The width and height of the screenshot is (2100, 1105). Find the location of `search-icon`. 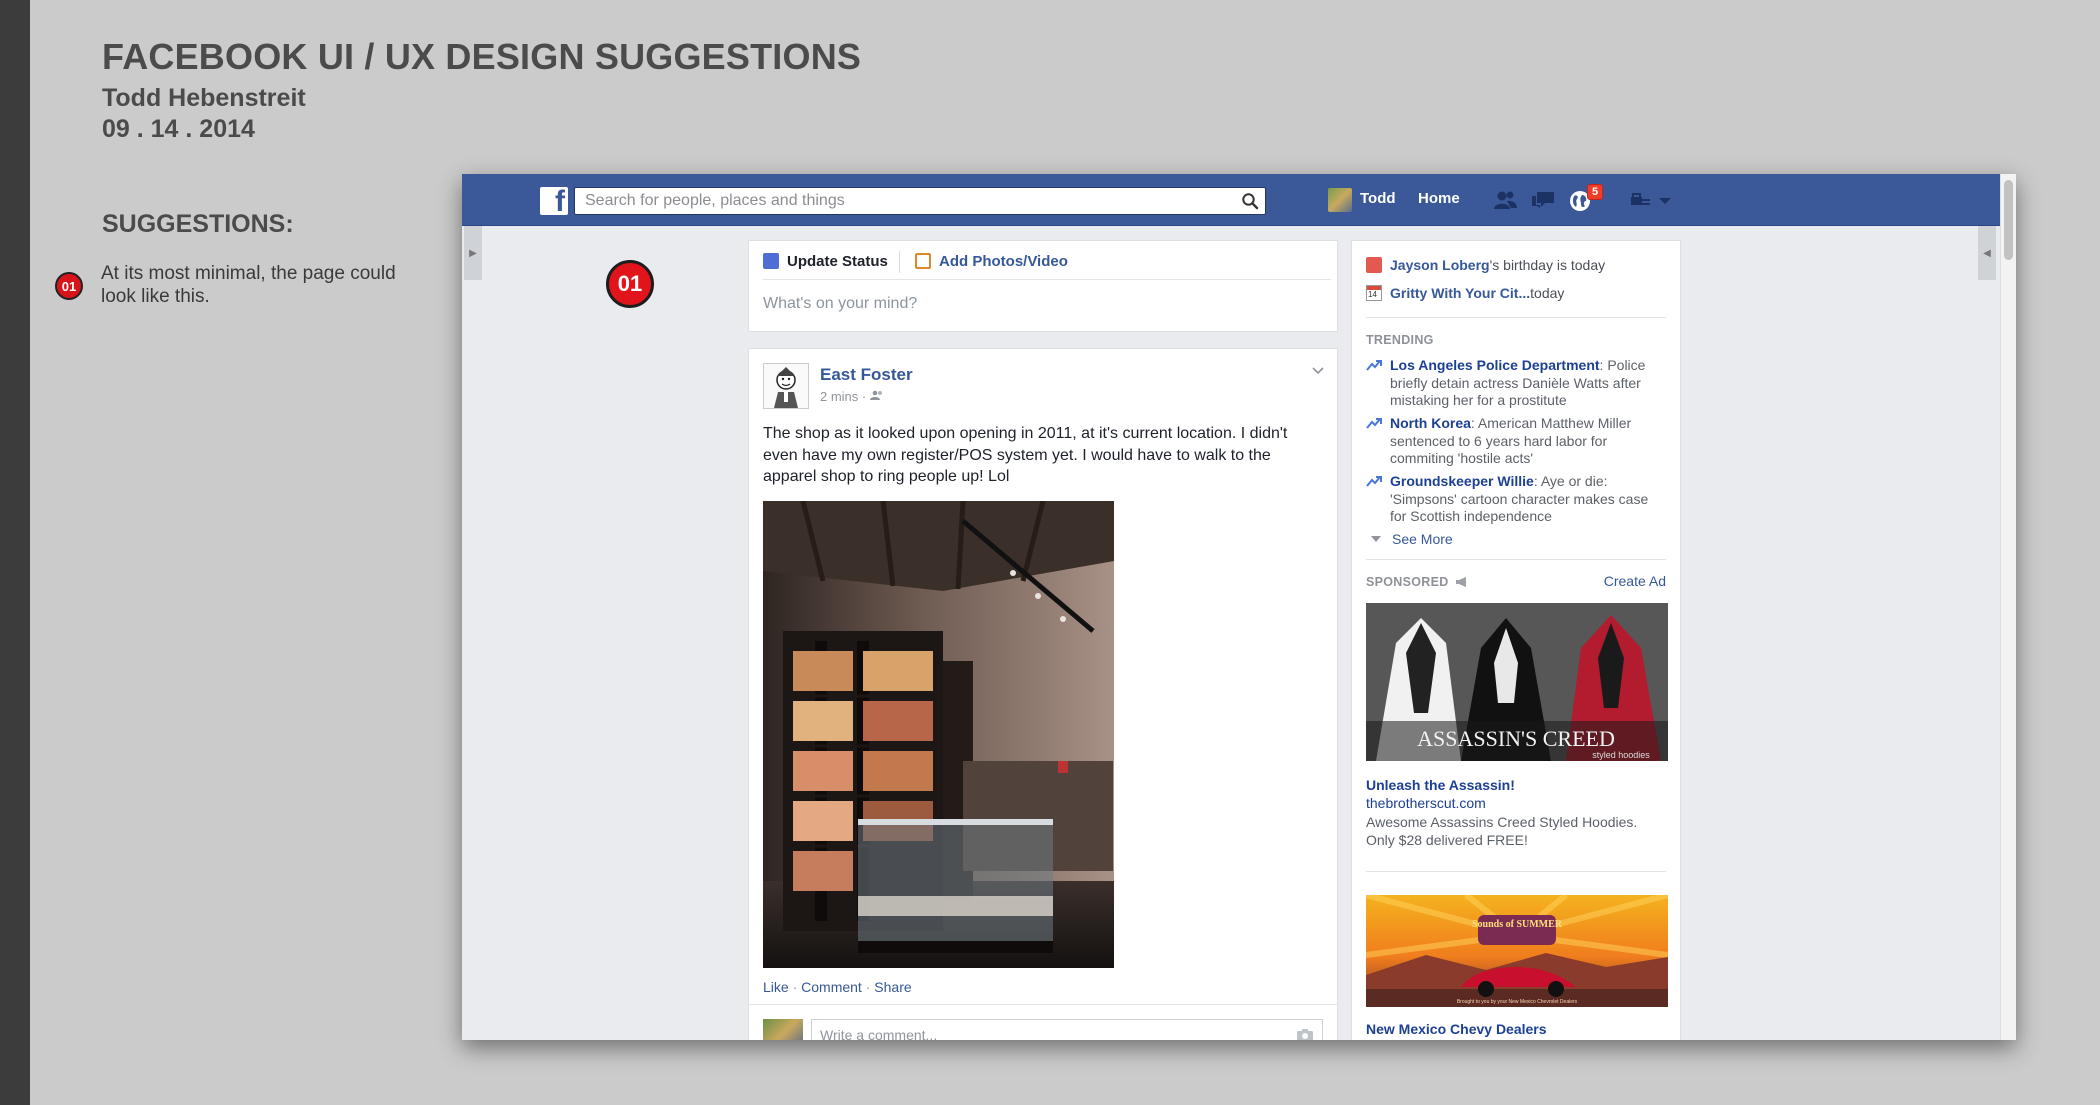

search-icon is located at coordinates (1250, 201).